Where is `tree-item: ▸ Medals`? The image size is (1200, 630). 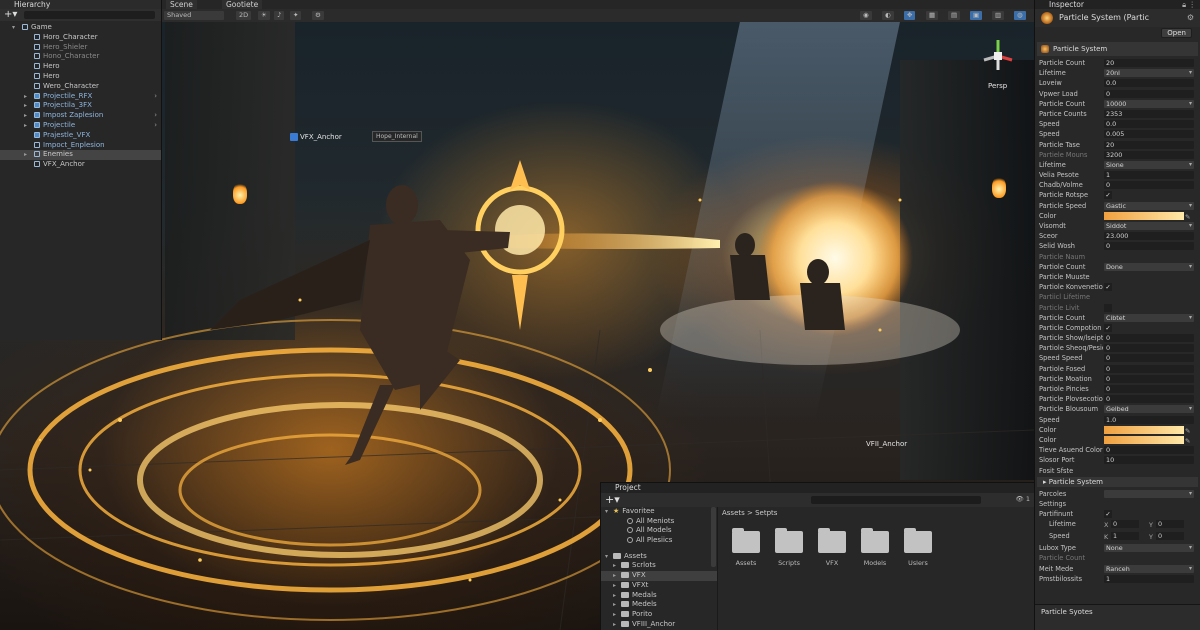
tree-item: ▸ Medals is located at coordinates (659, 596).